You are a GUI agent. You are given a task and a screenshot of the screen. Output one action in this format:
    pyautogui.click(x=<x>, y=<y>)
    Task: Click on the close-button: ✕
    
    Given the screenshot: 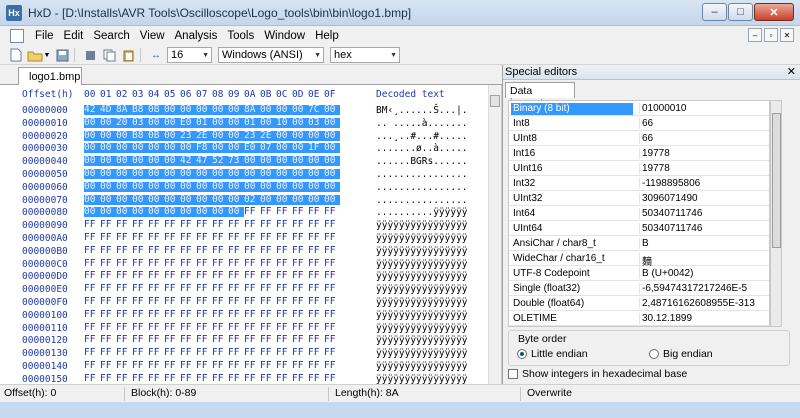 What is the action you would take?
    pyautogui.click(x=774, y=12)
    